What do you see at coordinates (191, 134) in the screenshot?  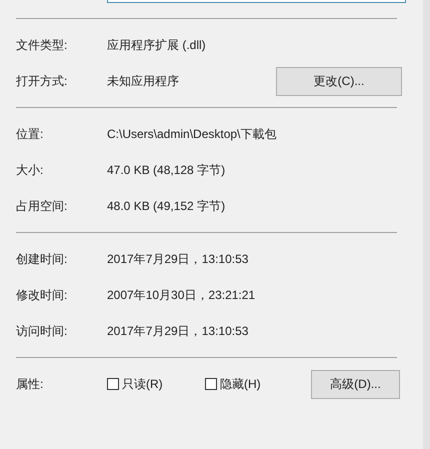 I see `field-value: C:\Users\admin\Desktop\下載包` at bounding box center [191, 134].